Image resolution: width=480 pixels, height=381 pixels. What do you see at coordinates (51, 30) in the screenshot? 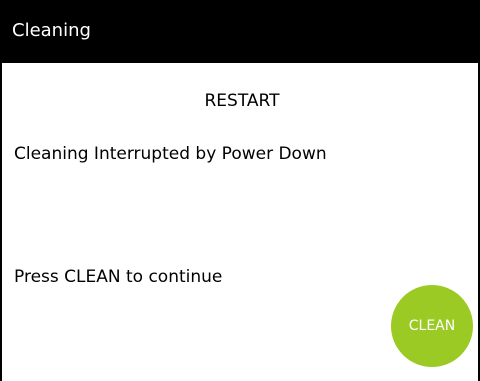
I see `window-title: Cleaning` at bounding box center [51, 30].